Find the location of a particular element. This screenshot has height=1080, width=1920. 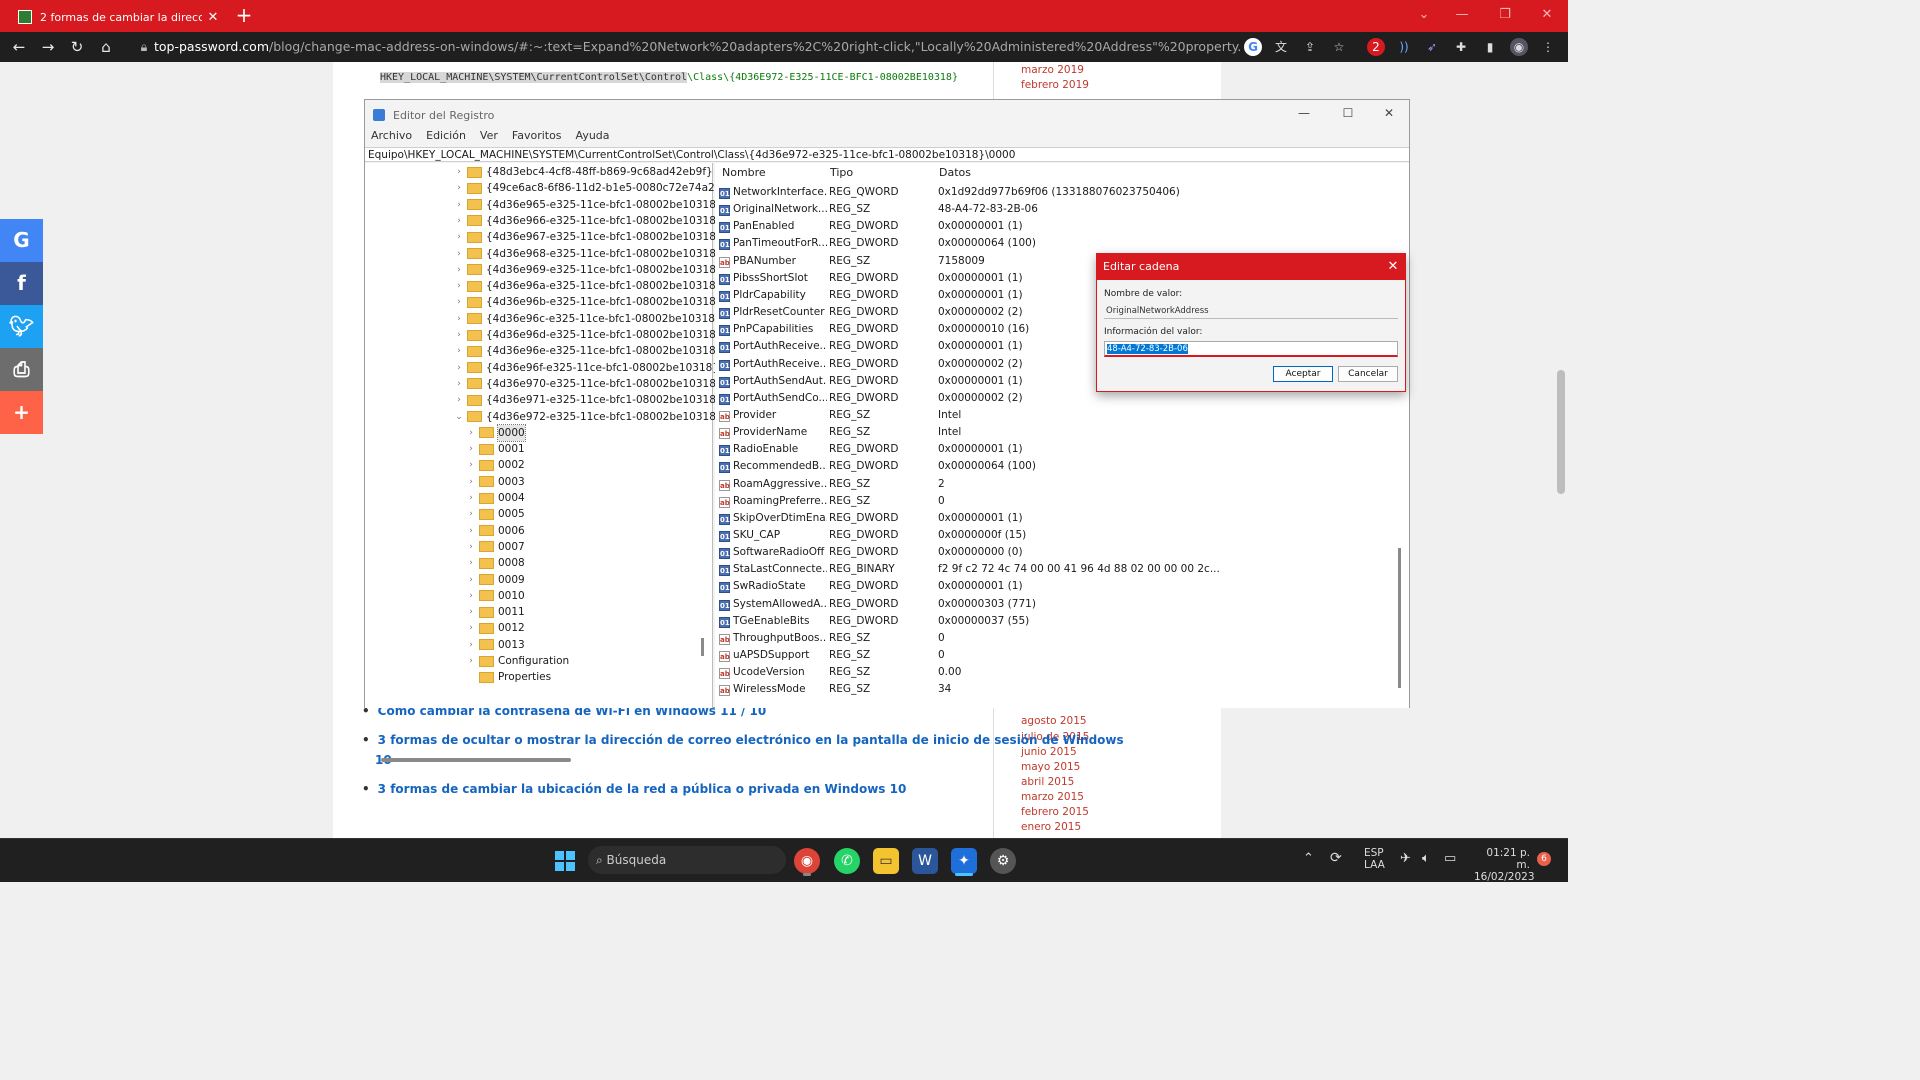

tree-subkey: › 0011 is located at coordinates (495, 612).